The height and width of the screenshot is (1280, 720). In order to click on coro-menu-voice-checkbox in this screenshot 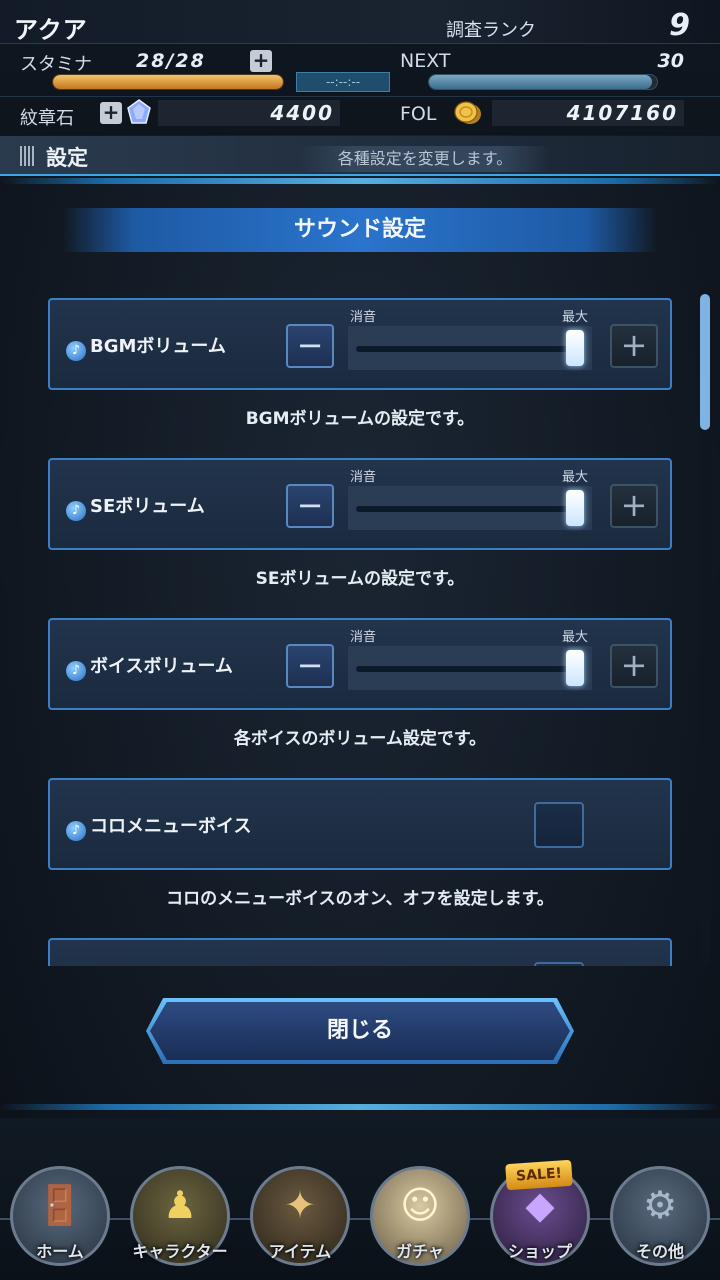, I will do `click(559, 825)`.